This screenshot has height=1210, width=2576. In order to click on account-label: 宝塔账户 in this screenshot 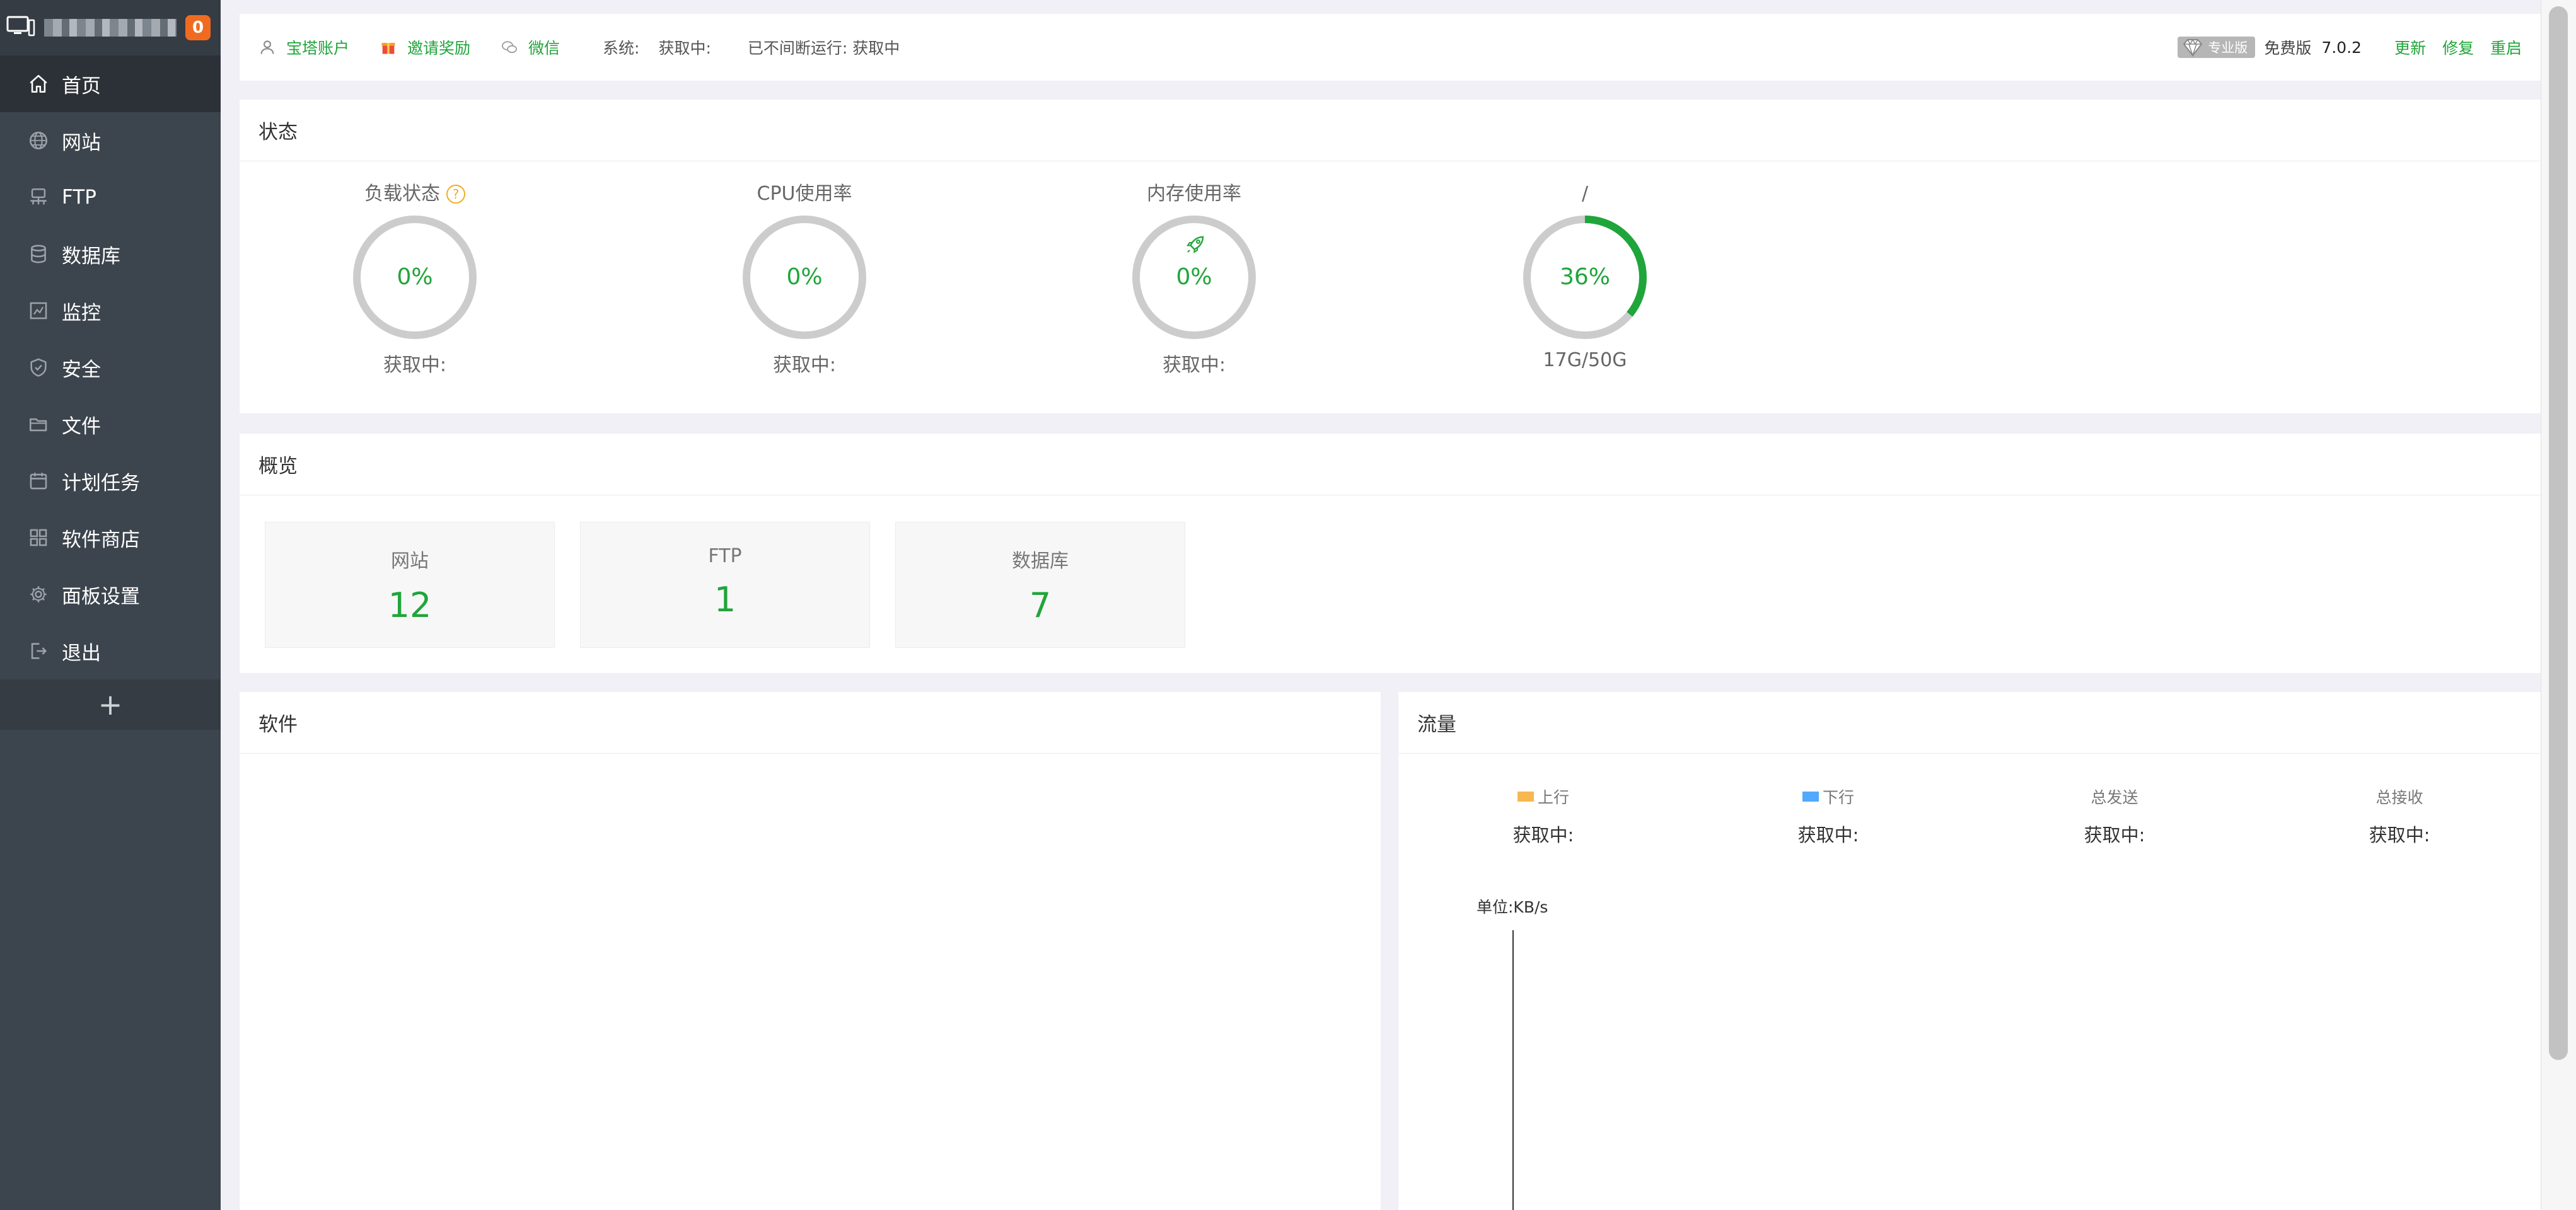, I will do `click(318, 48)`.